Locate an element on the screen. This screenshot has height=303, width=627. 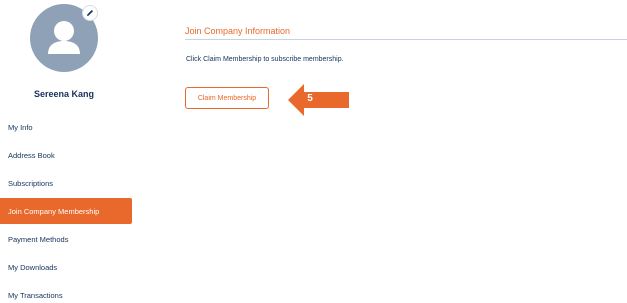
sidebar-item-payment-methods: Payment Methods is located at coordinates (66, 239).